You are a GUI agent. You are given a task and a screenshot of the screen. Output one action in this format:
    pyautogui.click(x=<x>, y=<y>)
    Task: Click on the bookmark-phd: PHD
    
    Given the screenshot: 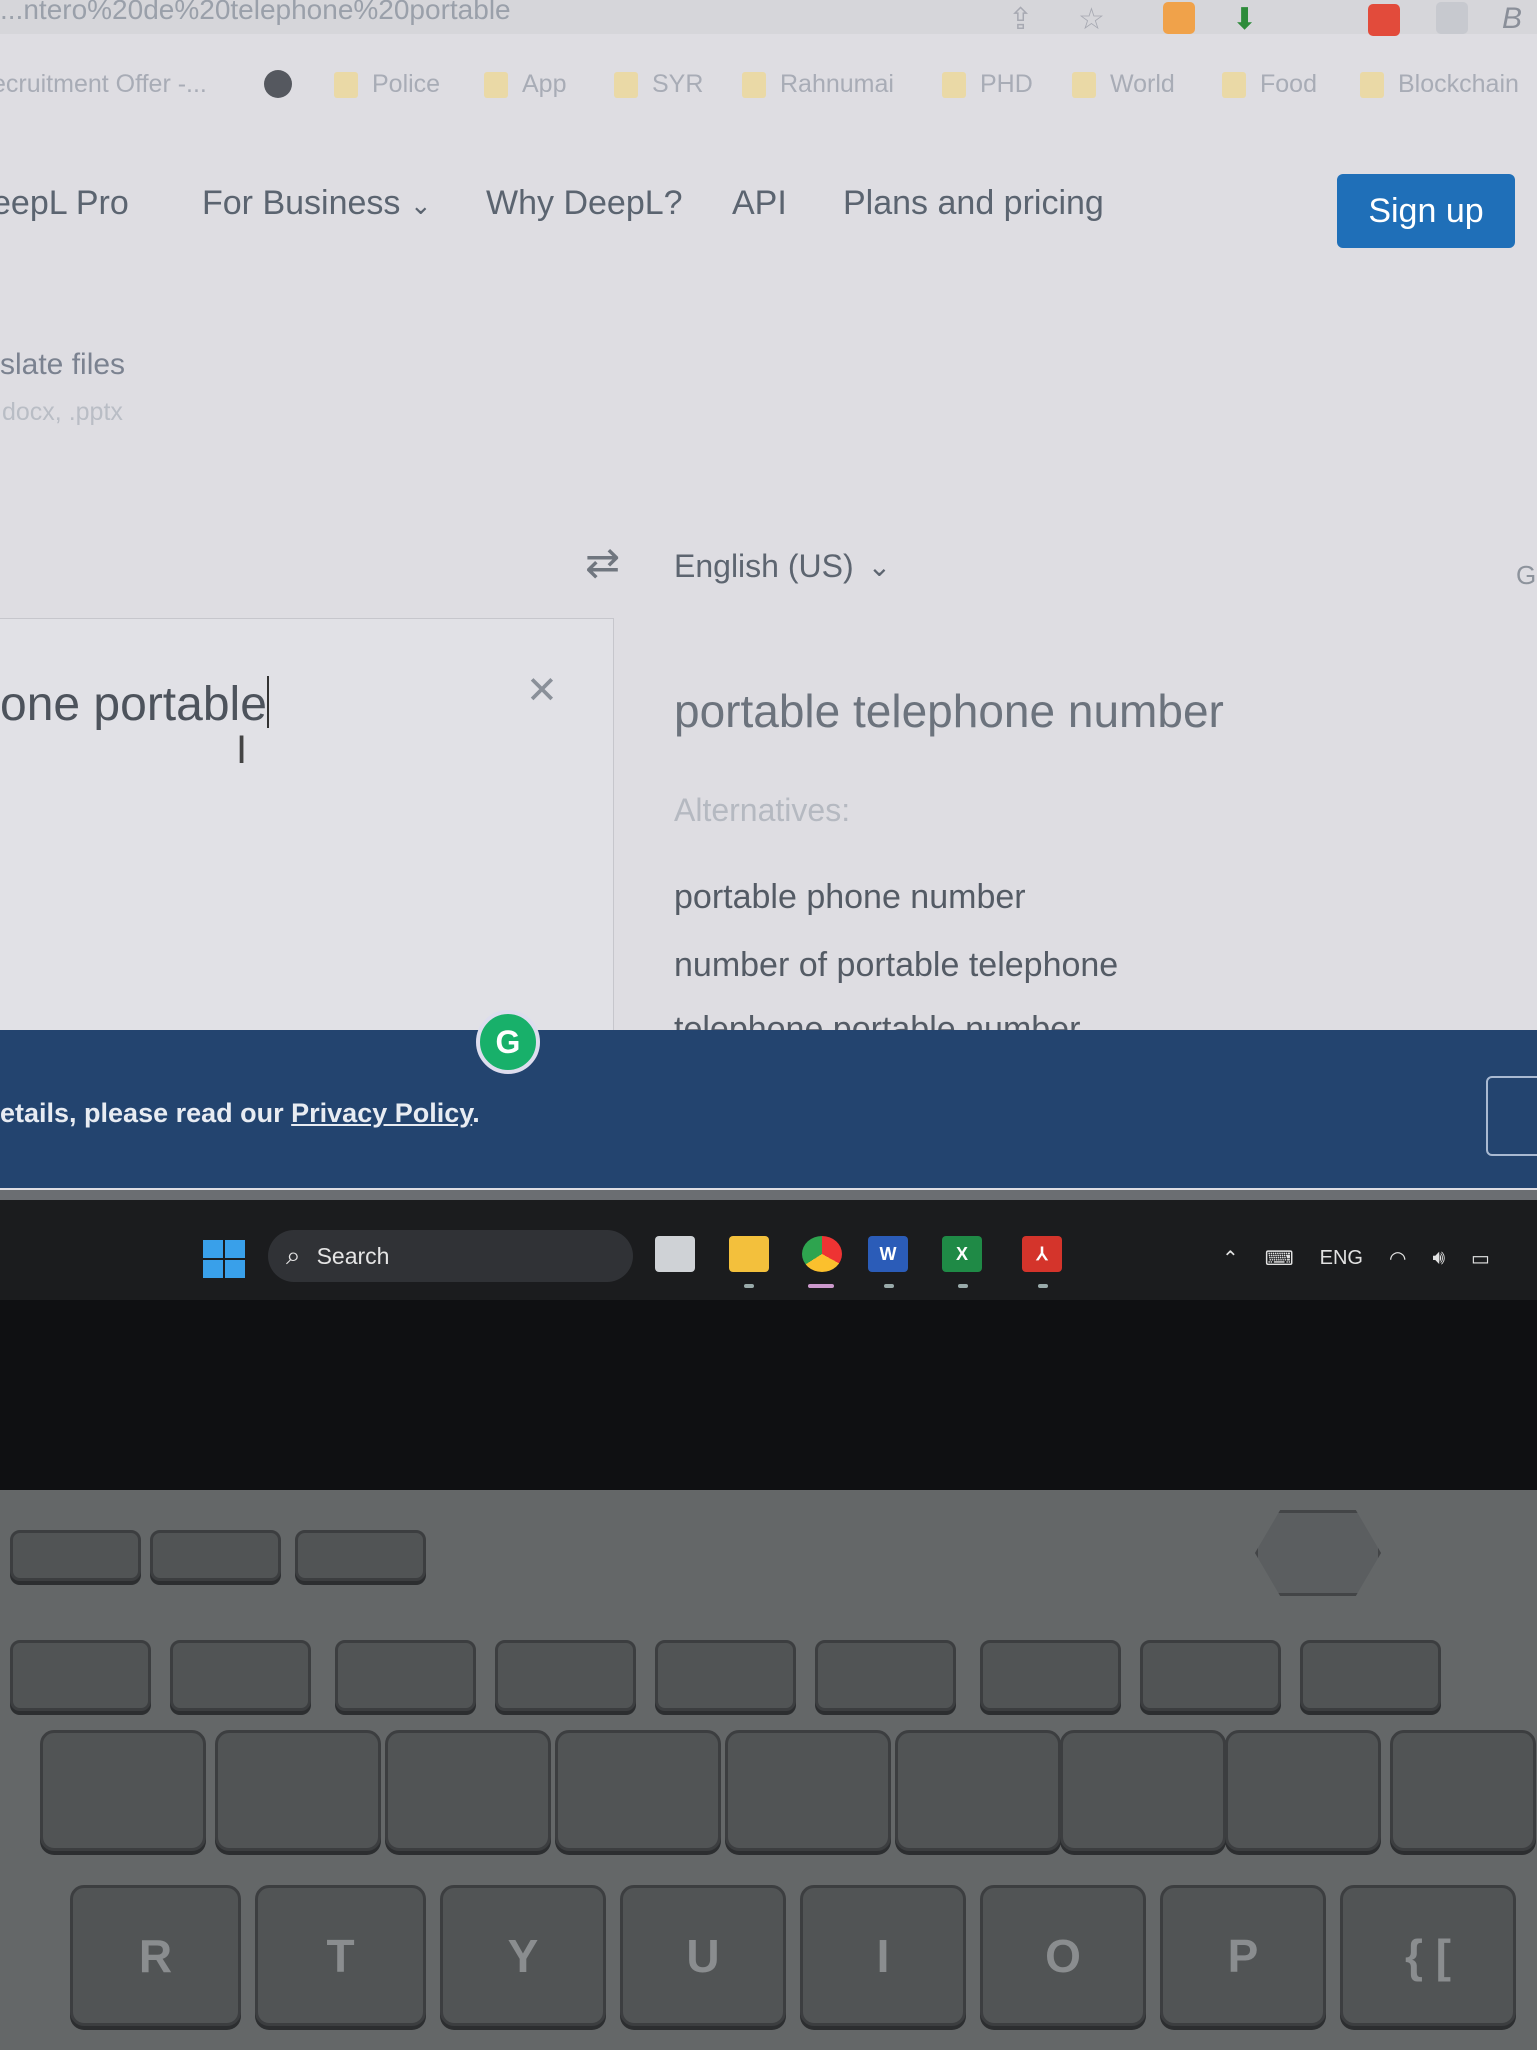 What is the action you would take?
    pyautogui.click(x=987, y=84)
    